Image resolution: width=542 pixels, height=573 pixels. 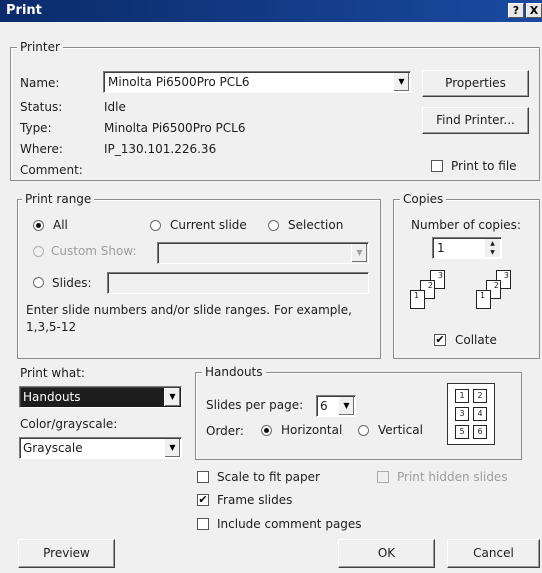 I want to click on range-custom-show-radio, so click(x=38, y=251).